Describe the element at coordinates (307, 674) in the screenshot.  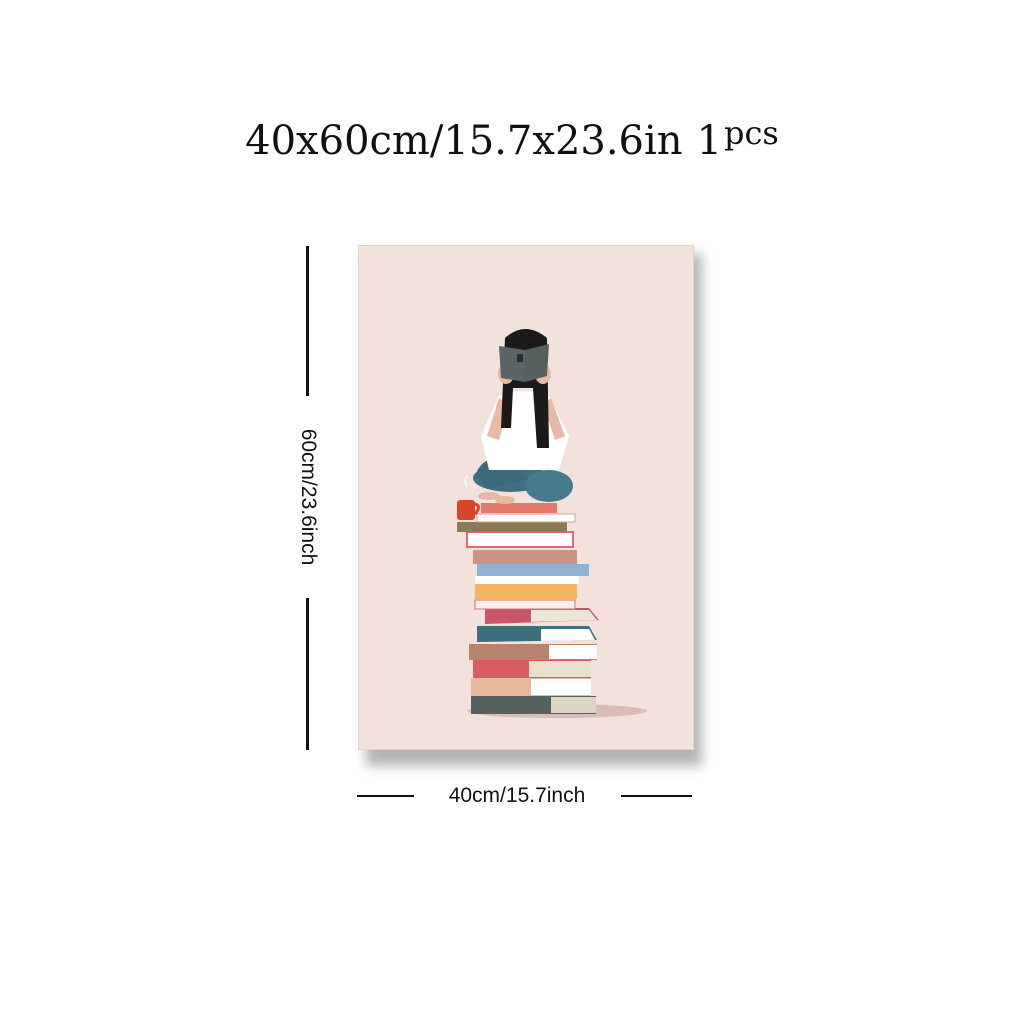
I see `height-dimension-line-bottom` at that location.